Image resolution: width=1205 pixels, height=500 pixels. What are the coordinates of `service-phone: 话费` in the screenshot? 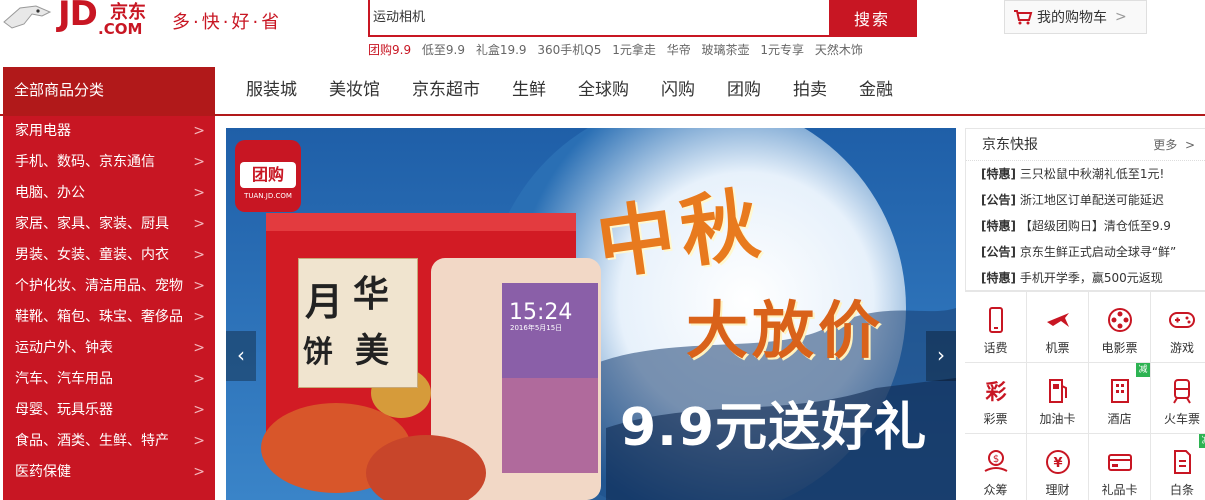 It's located at (996, 327).